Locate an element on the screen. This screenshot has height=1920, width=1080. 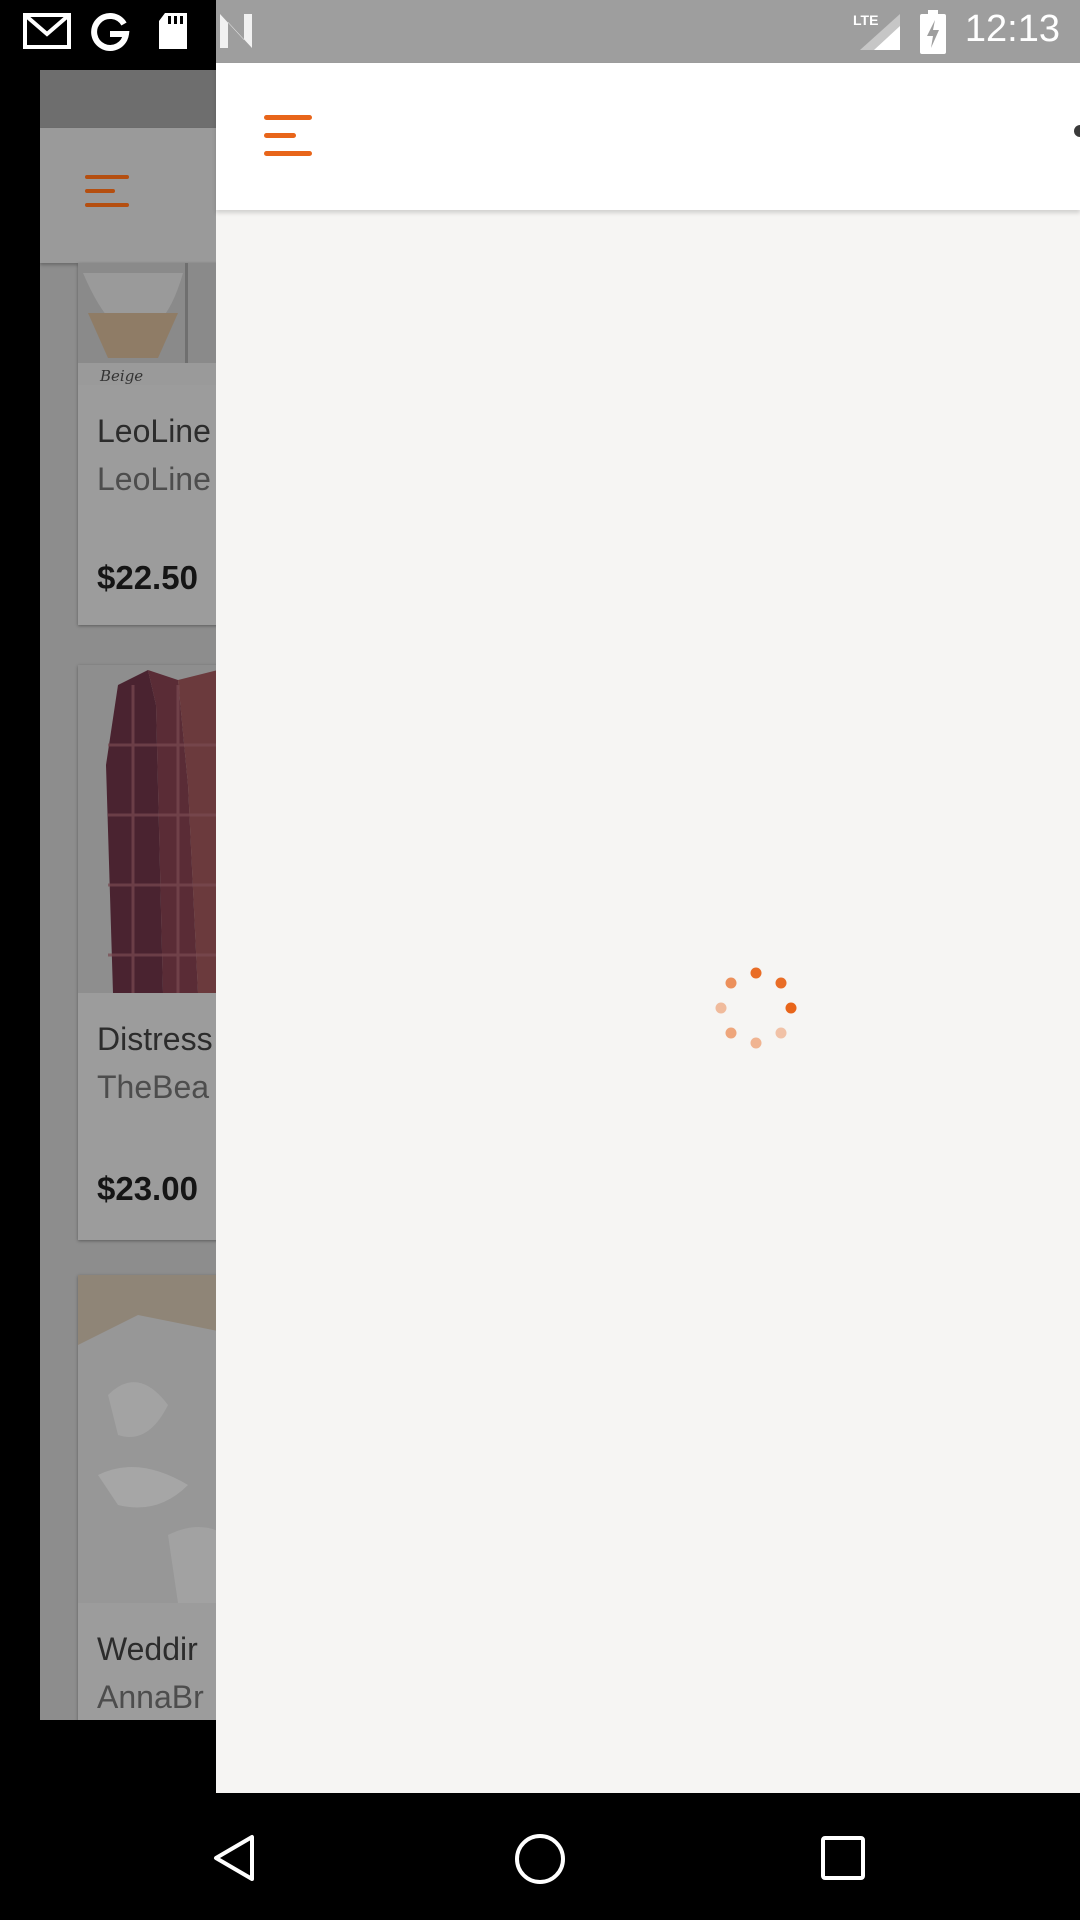
recents-icon is located at coordinates (843, 1858).